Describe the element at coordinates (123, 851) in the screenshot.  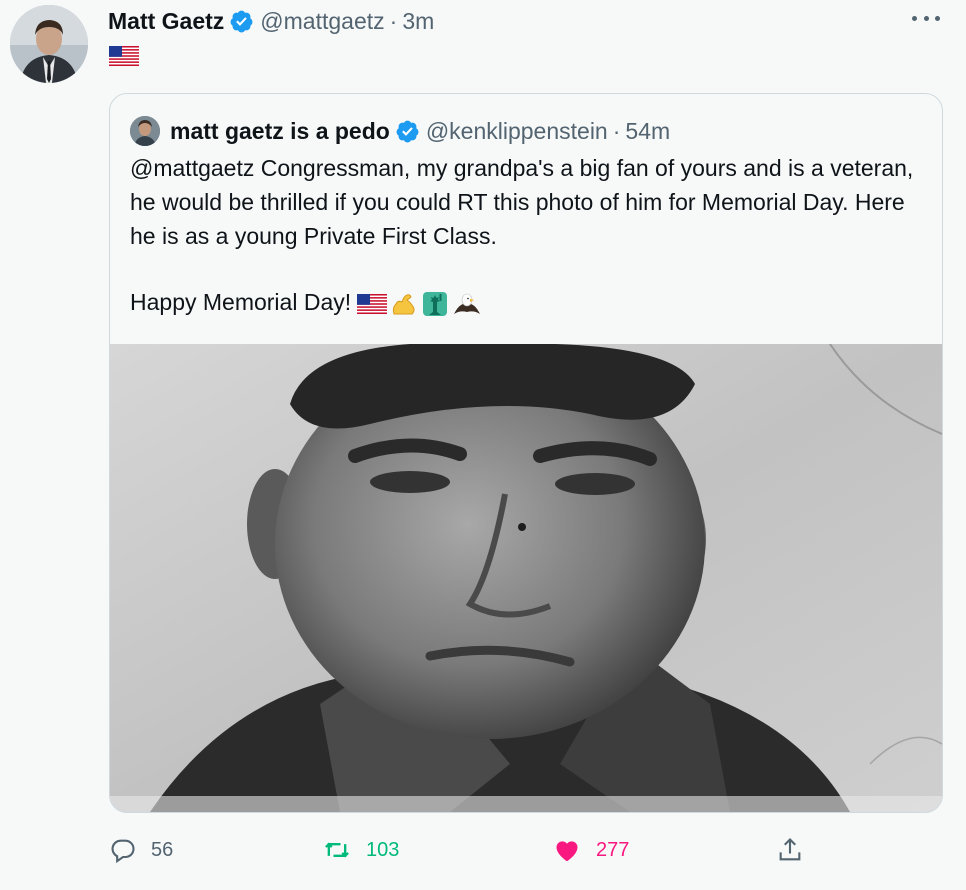
I see `reply-icon` at that location.